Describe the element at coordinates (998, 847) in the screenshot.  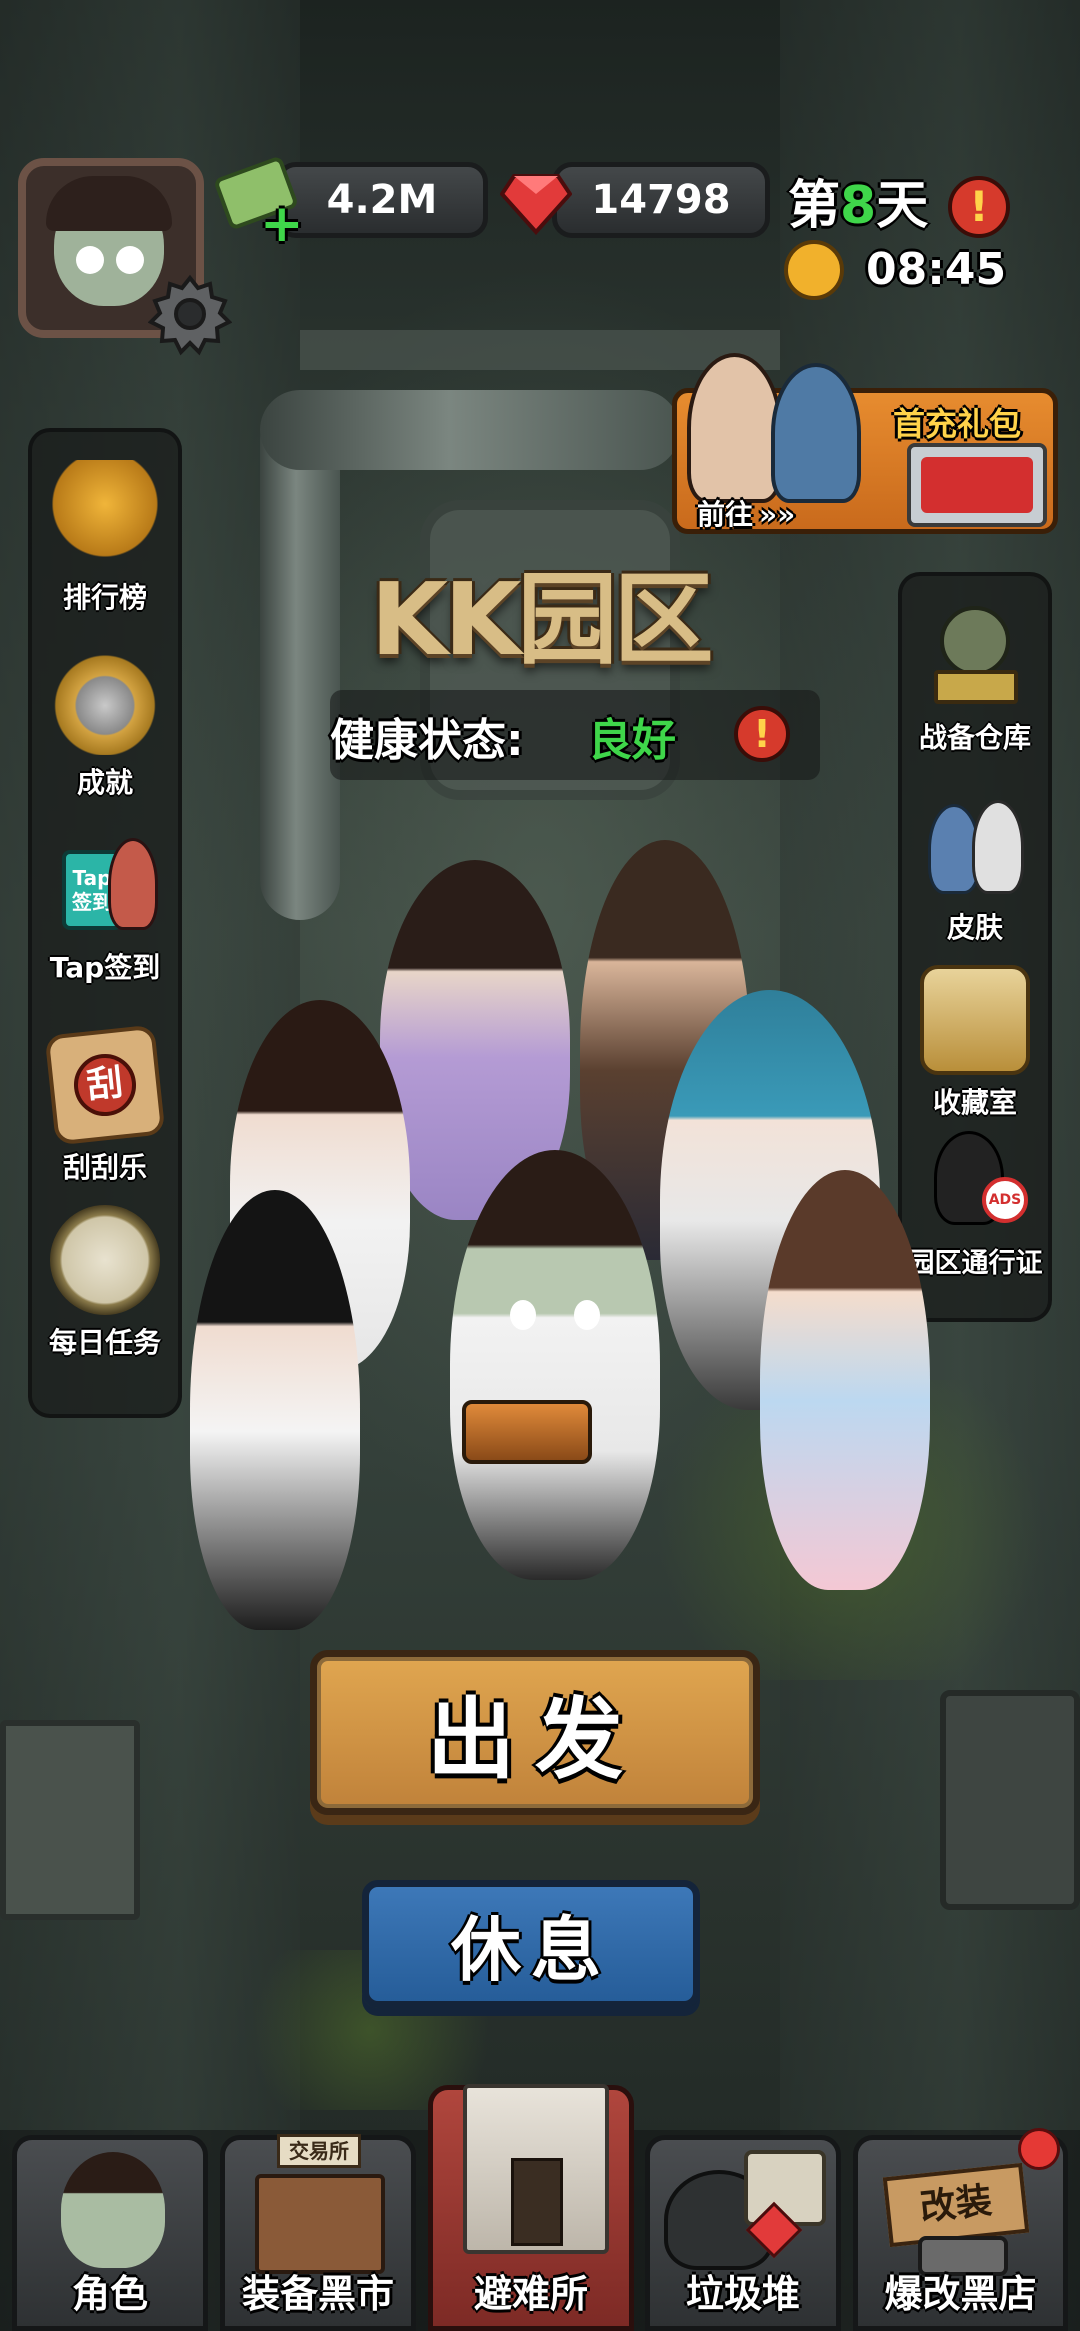
I see `skin-character` at that location.